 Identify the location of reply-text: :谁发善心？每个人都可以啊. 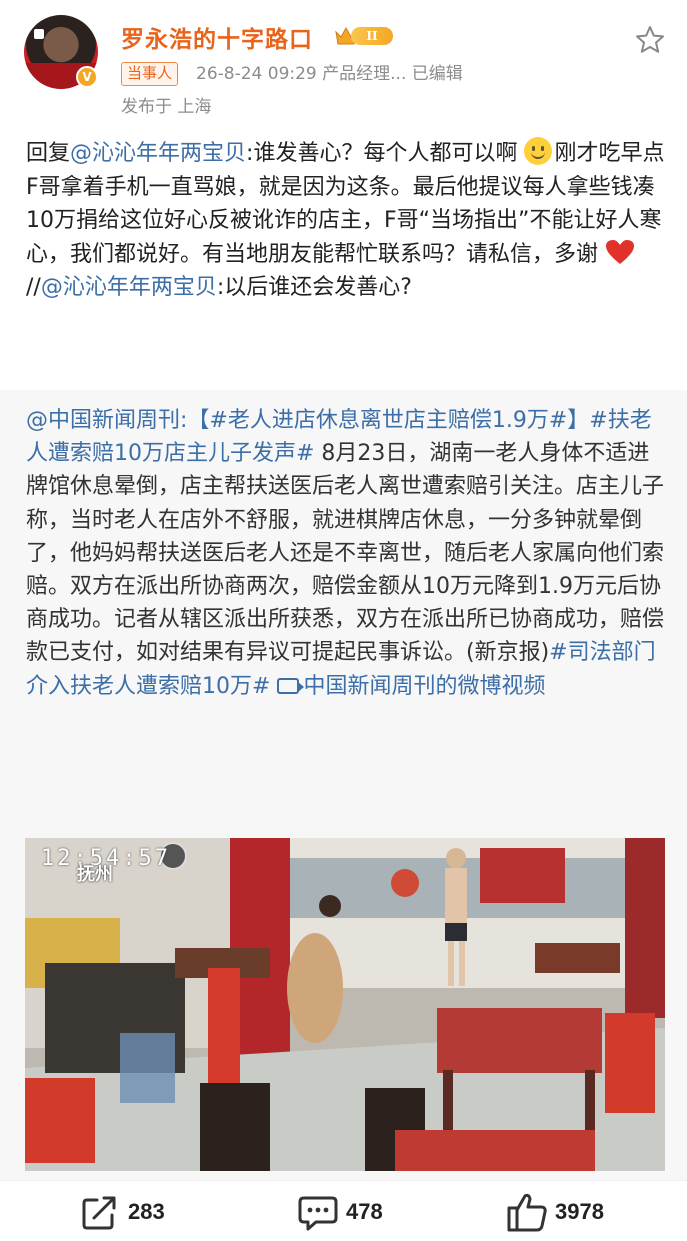
(382, 153).